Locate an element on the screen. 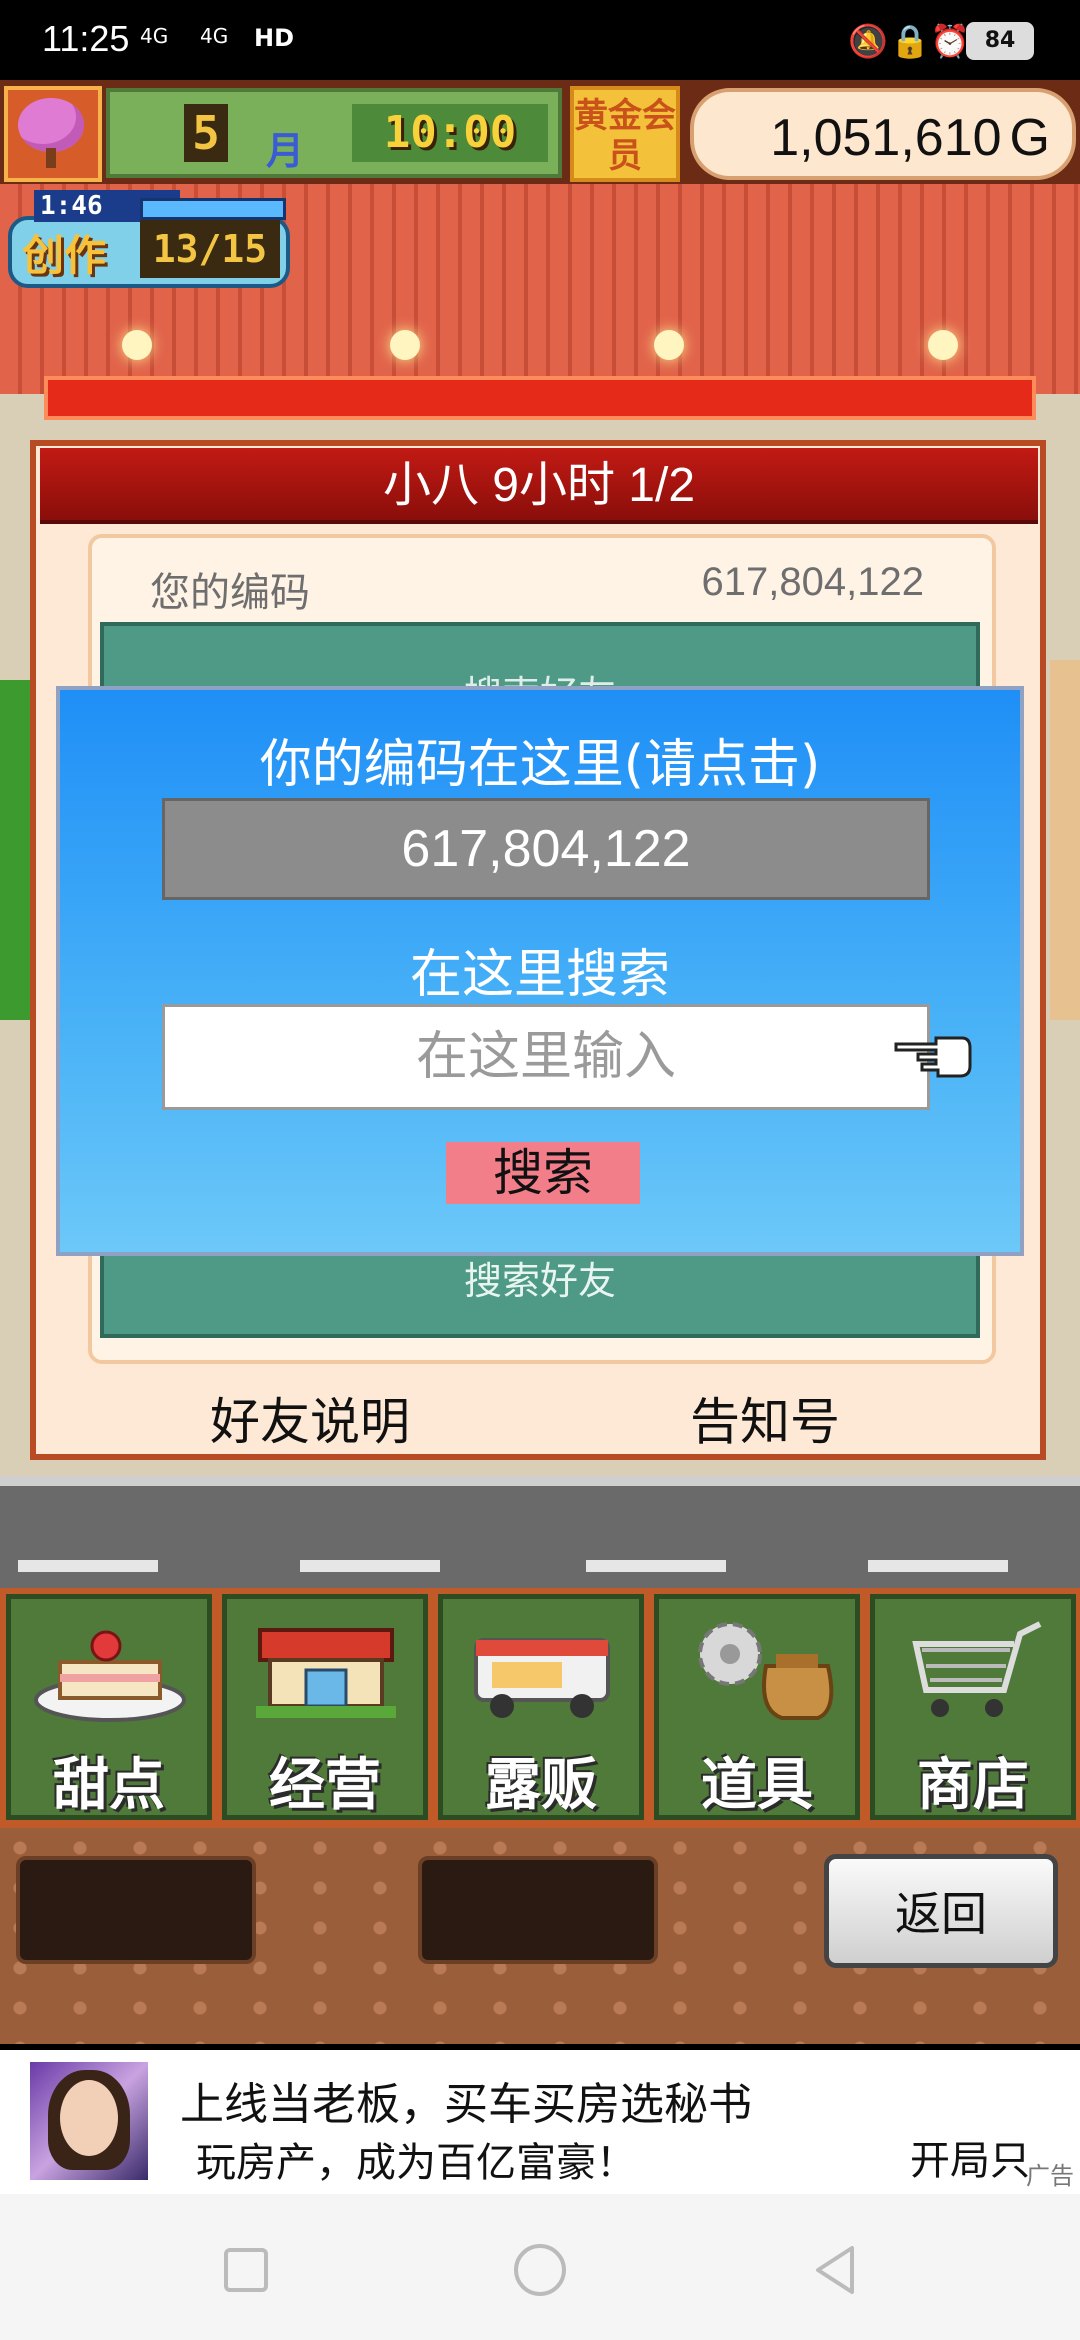 The width and height of the screenshot is (1080, 2340). menu-stall-label: 露贩 is located at coordinates (541, 1785).